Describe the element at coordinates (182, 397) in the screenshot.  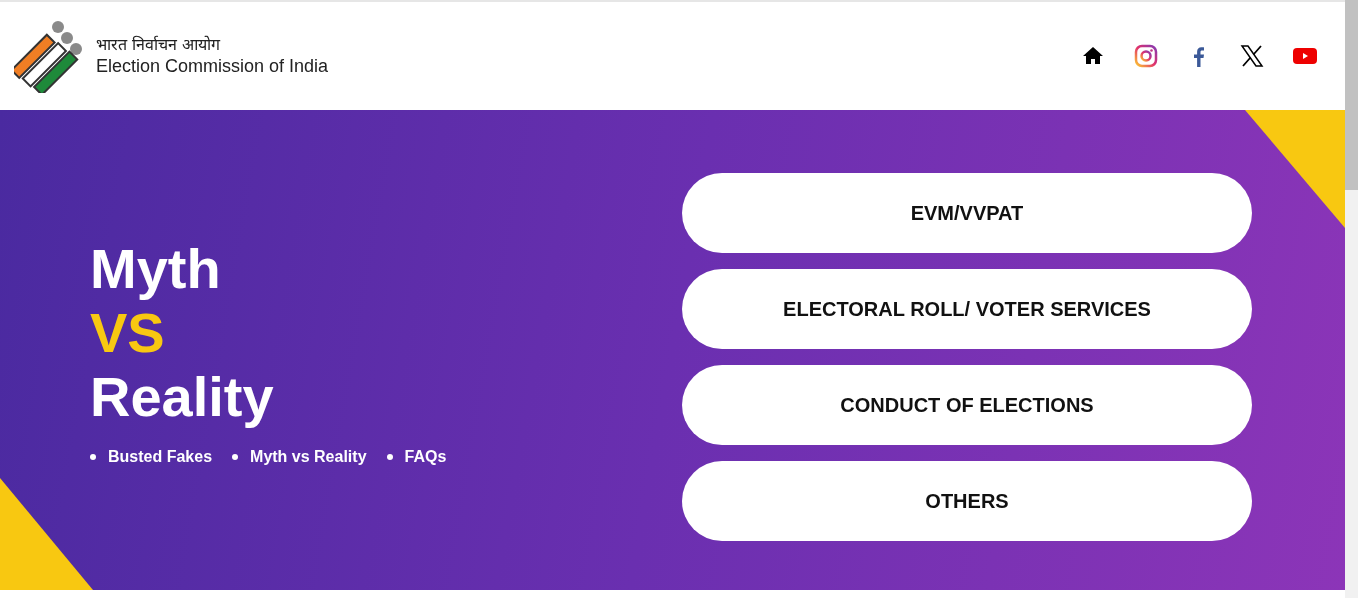
I see `heading-line: Reality` at that location.